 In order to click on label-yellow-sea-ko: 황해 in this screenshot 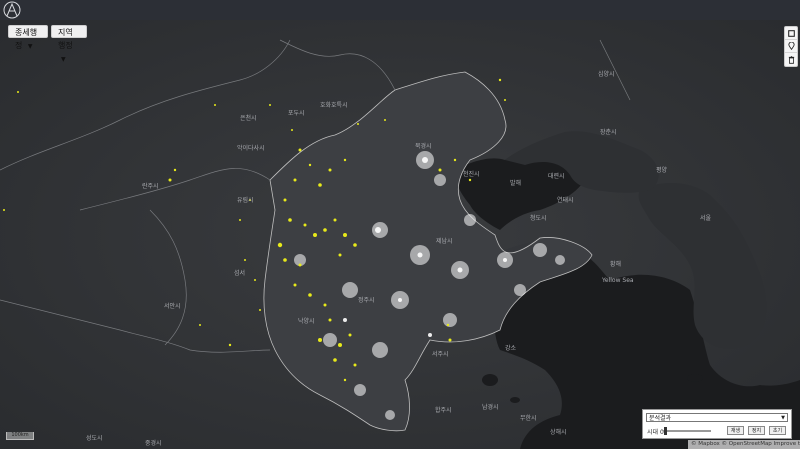, I will do `click(615, 264)`.